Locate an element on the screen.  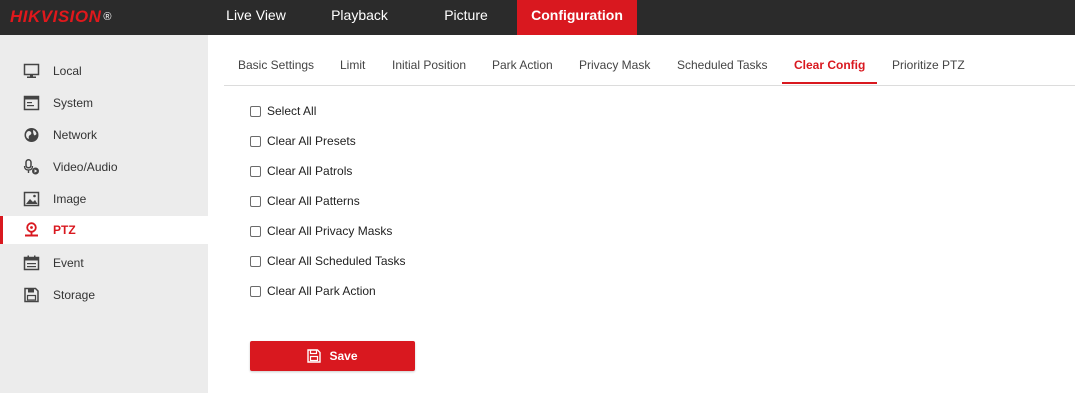
select-all-checkbox: Select All is located at coordinates (283, 111).